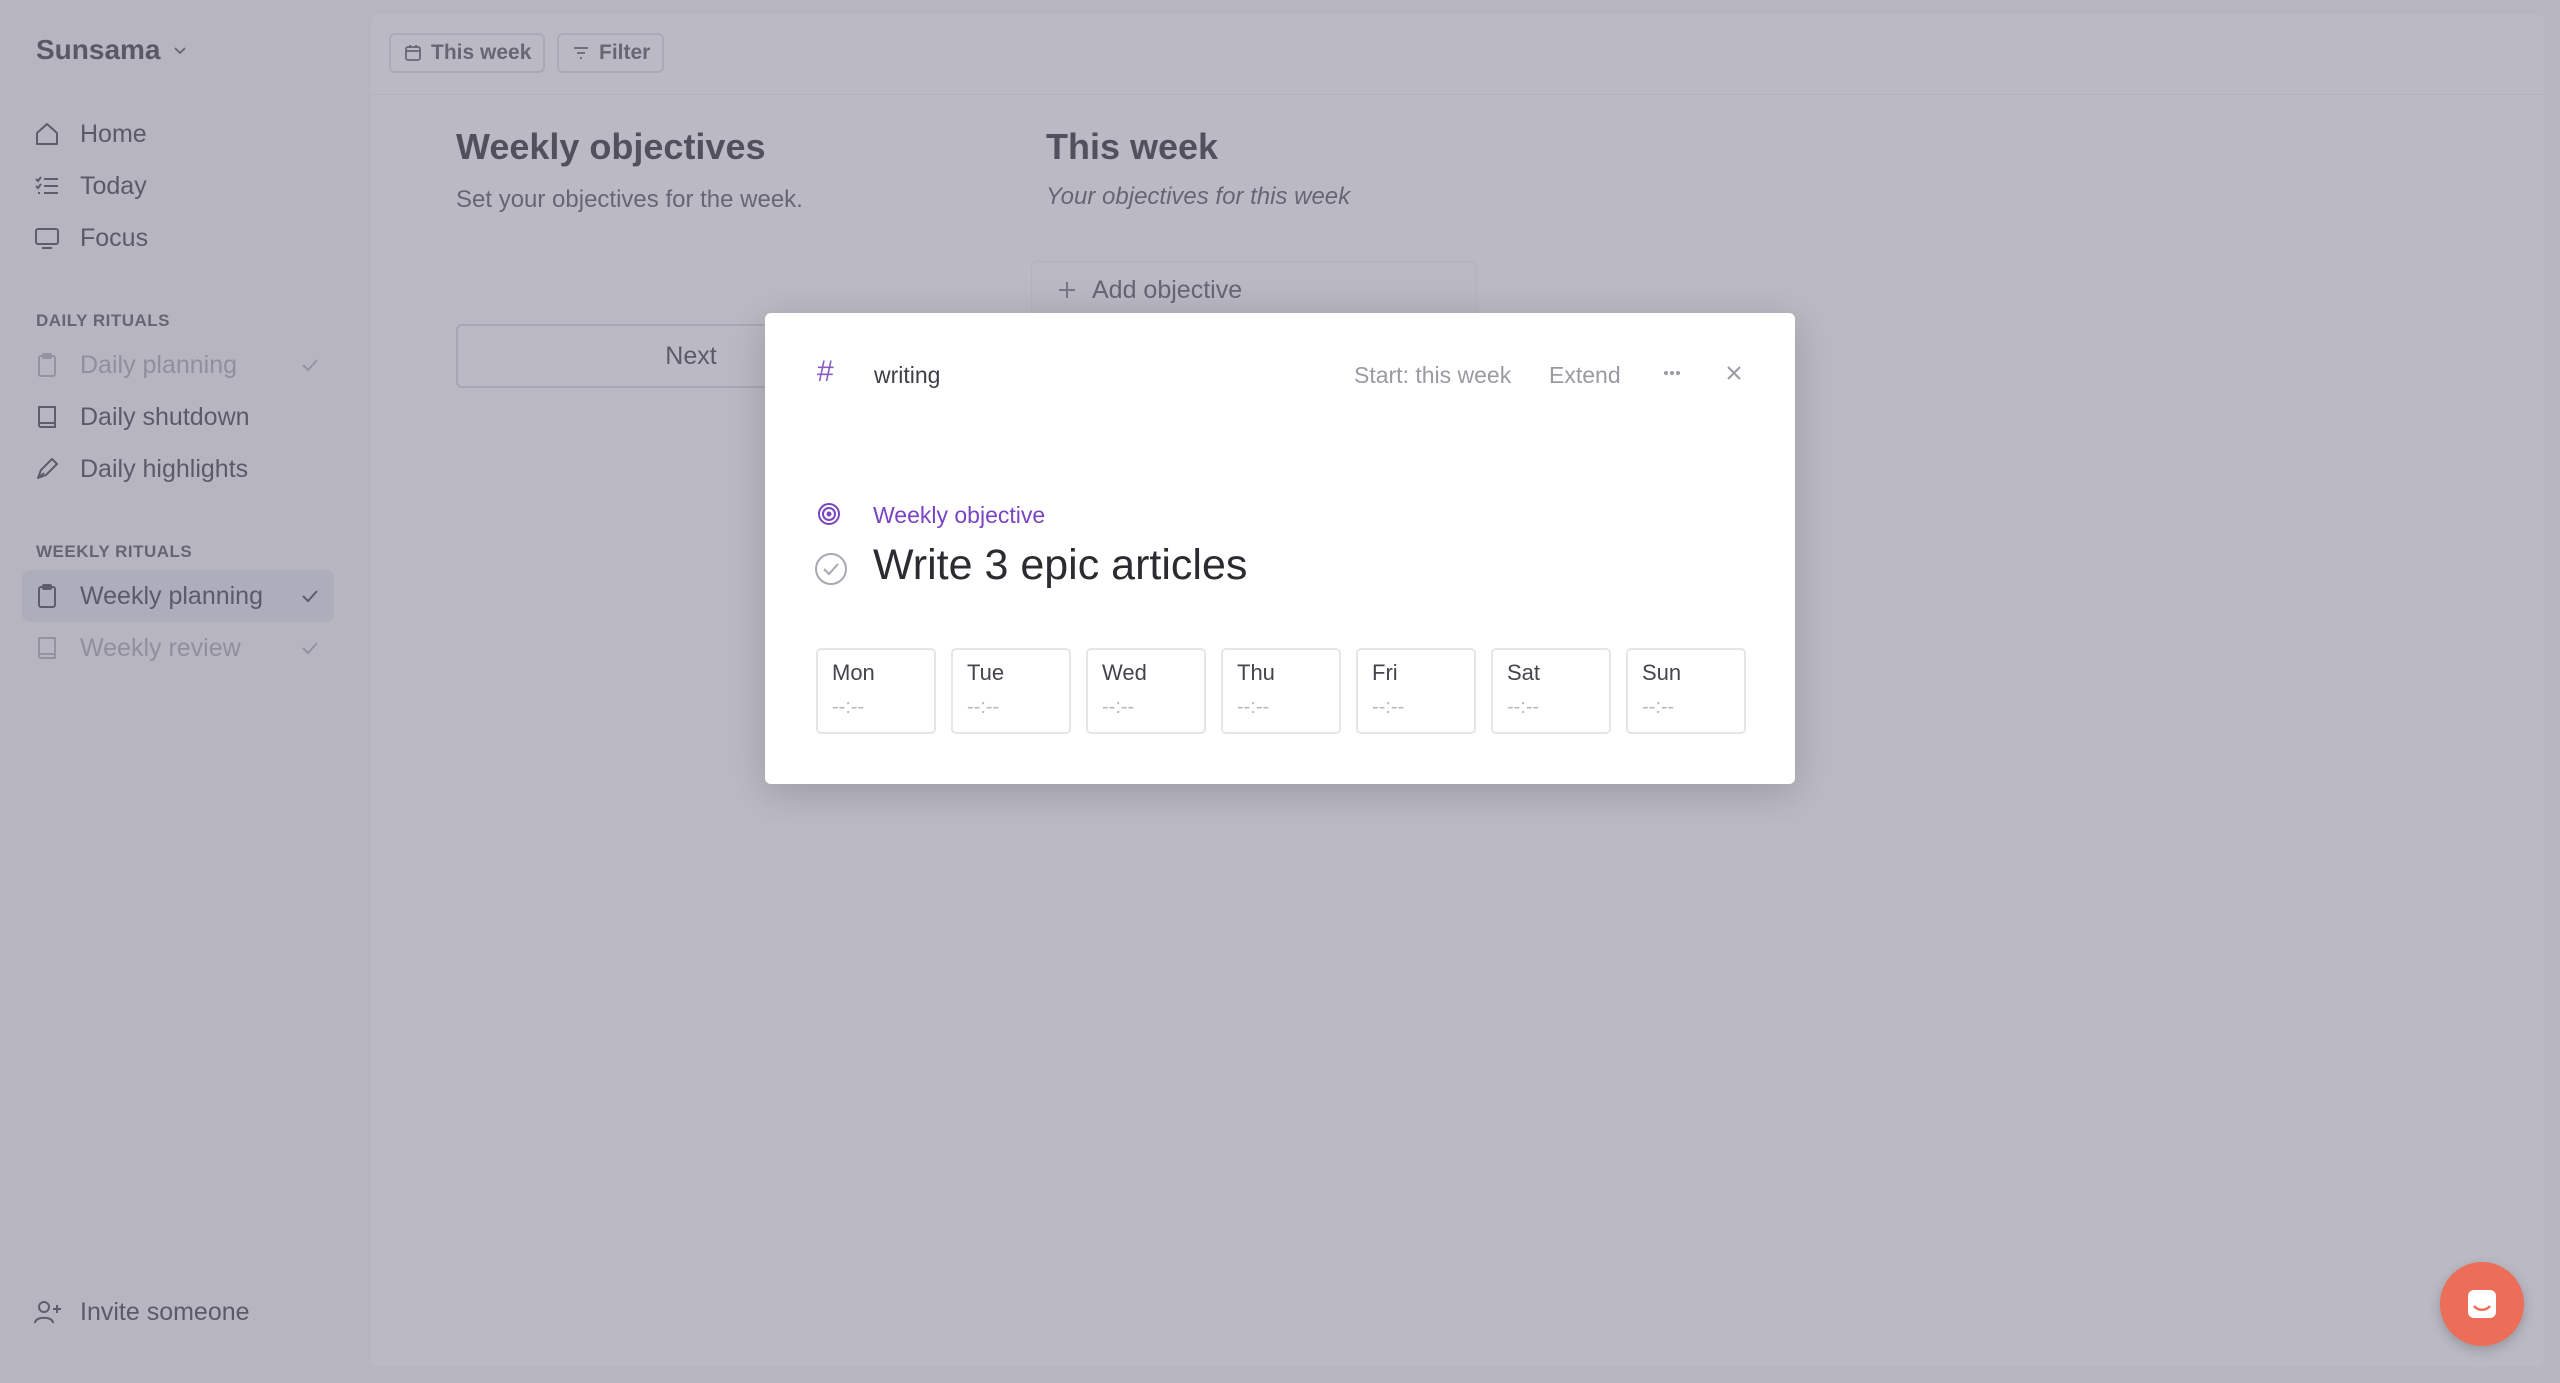 Image resolution: width=2560 pixels, height=1383 pixels. I want to click on start-date-button: Start: this week, so click(1432, 375).